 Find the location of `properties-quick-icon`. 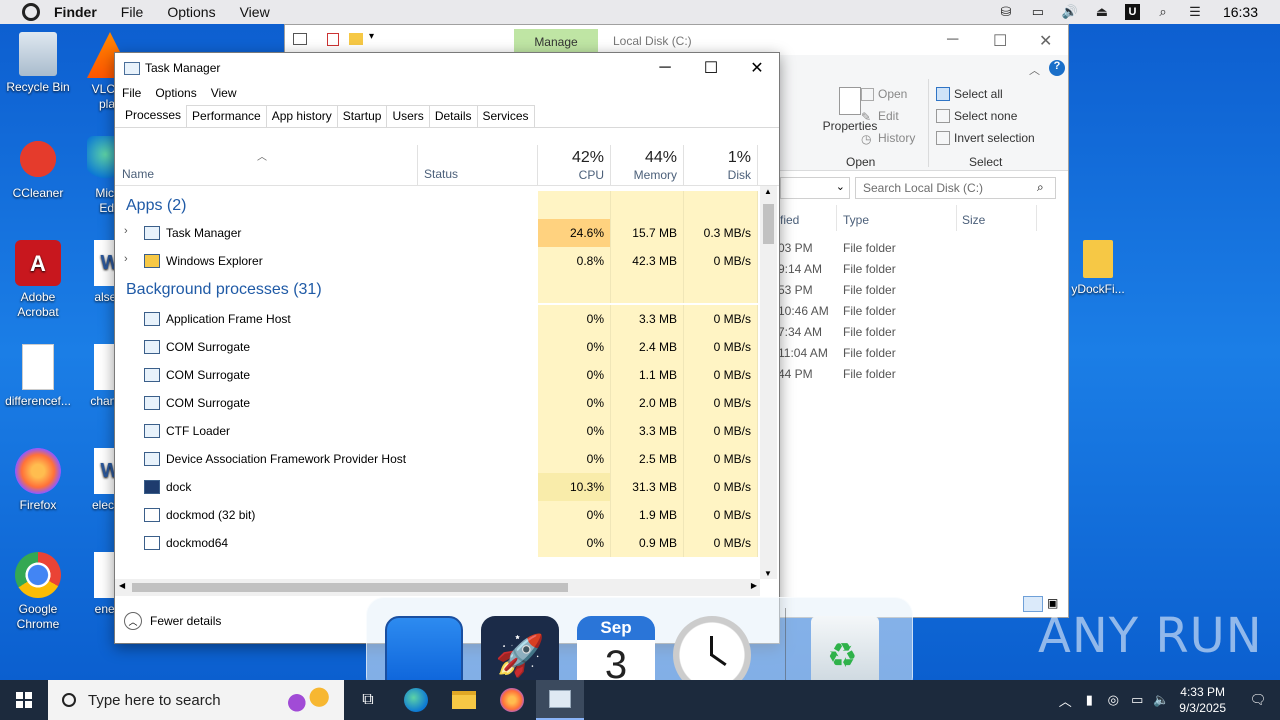

properties-quick-icon is located at coordinates (300, 39).